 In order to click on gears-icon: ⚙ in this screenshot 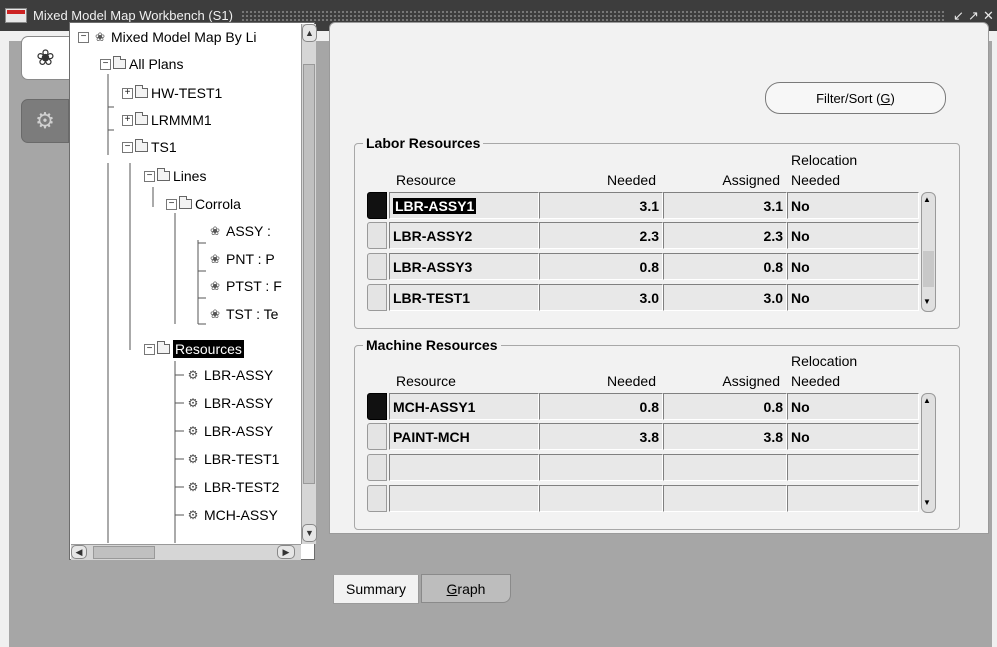, I will do `click(45, 120)`.